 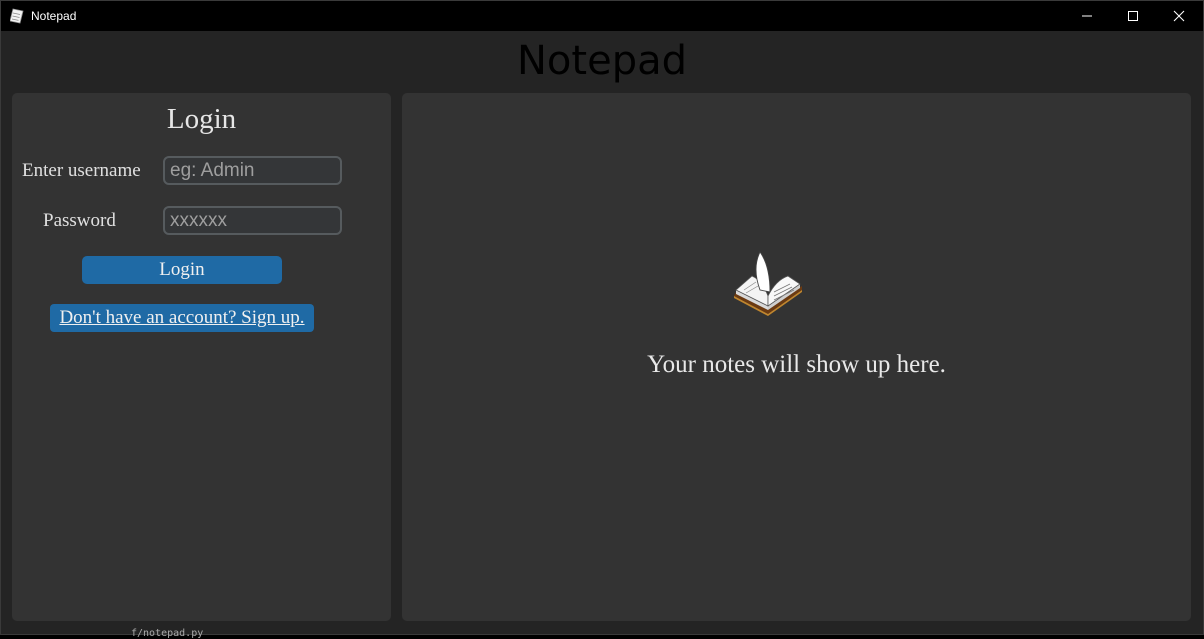 What do you see at coordinates (54, 16) in the screenshot?
I see `window-title: Notepad` at bounding box center [54, 16].